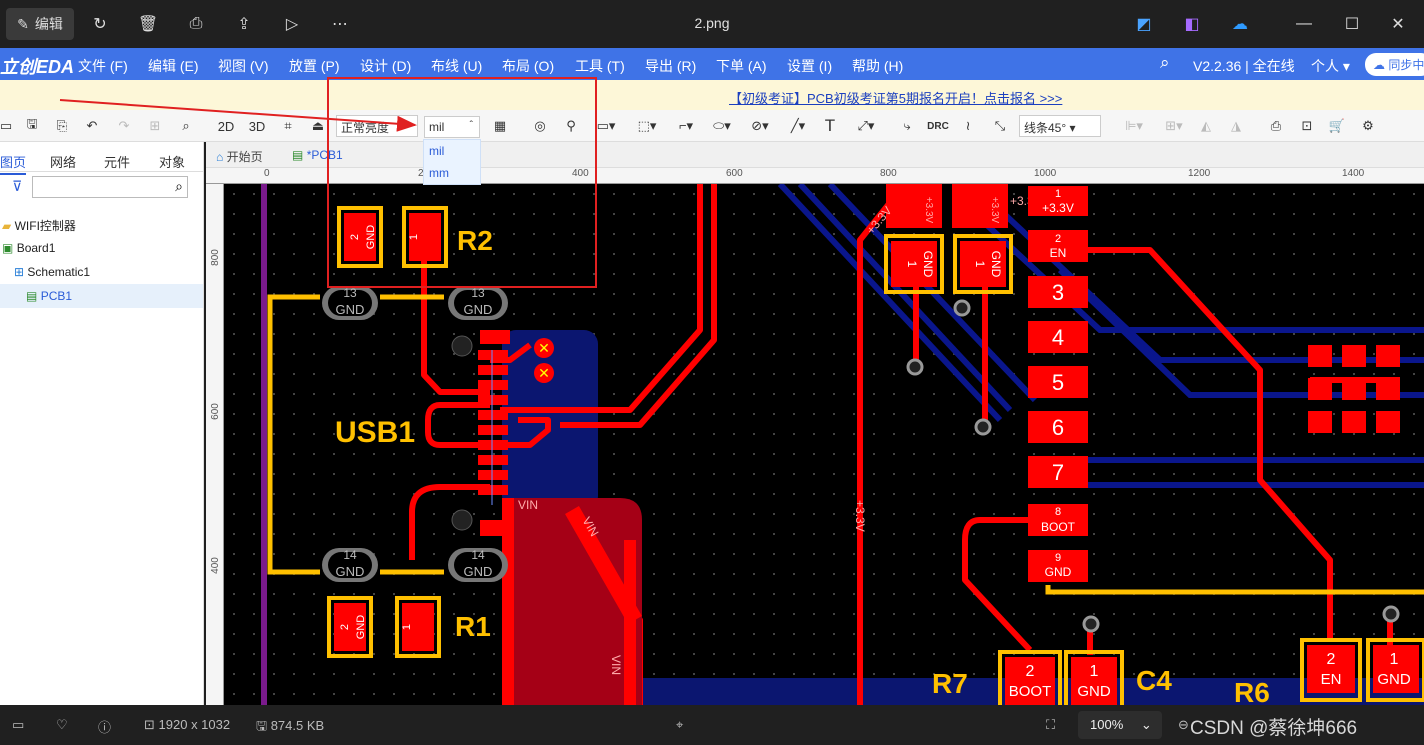 Image resolution: width=1424 pixels, height=745 pixels. I want to click on cart-icon: 🛒, so click(1337, 126).